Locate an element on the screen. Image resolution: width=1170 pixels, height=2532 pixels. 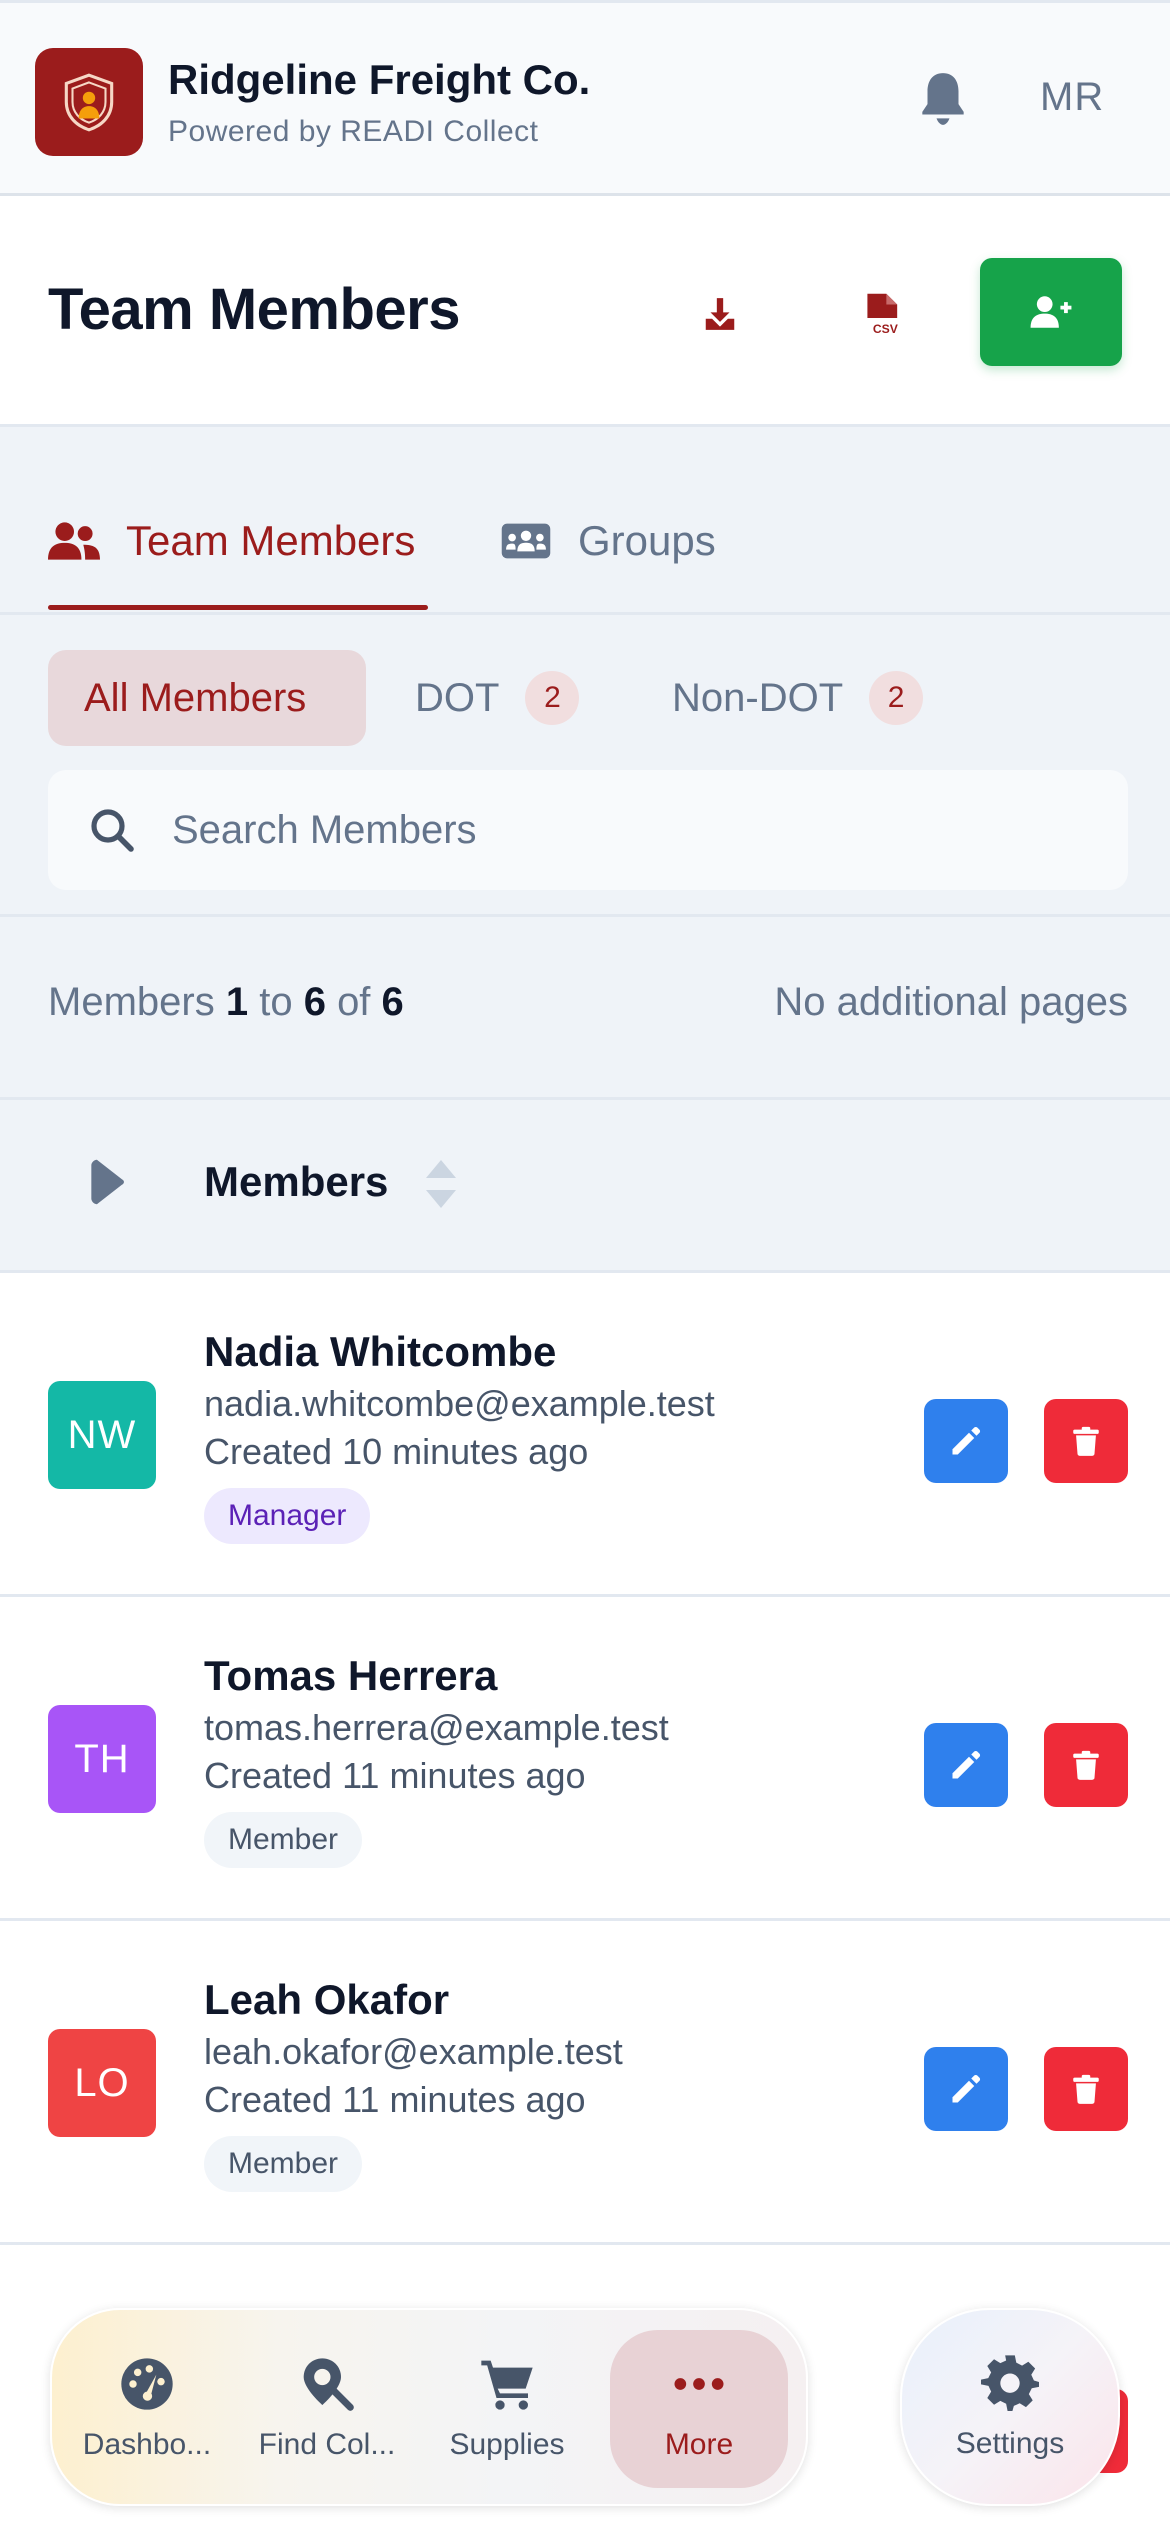
filter-label: All Members is located at coordinates (195, 697).